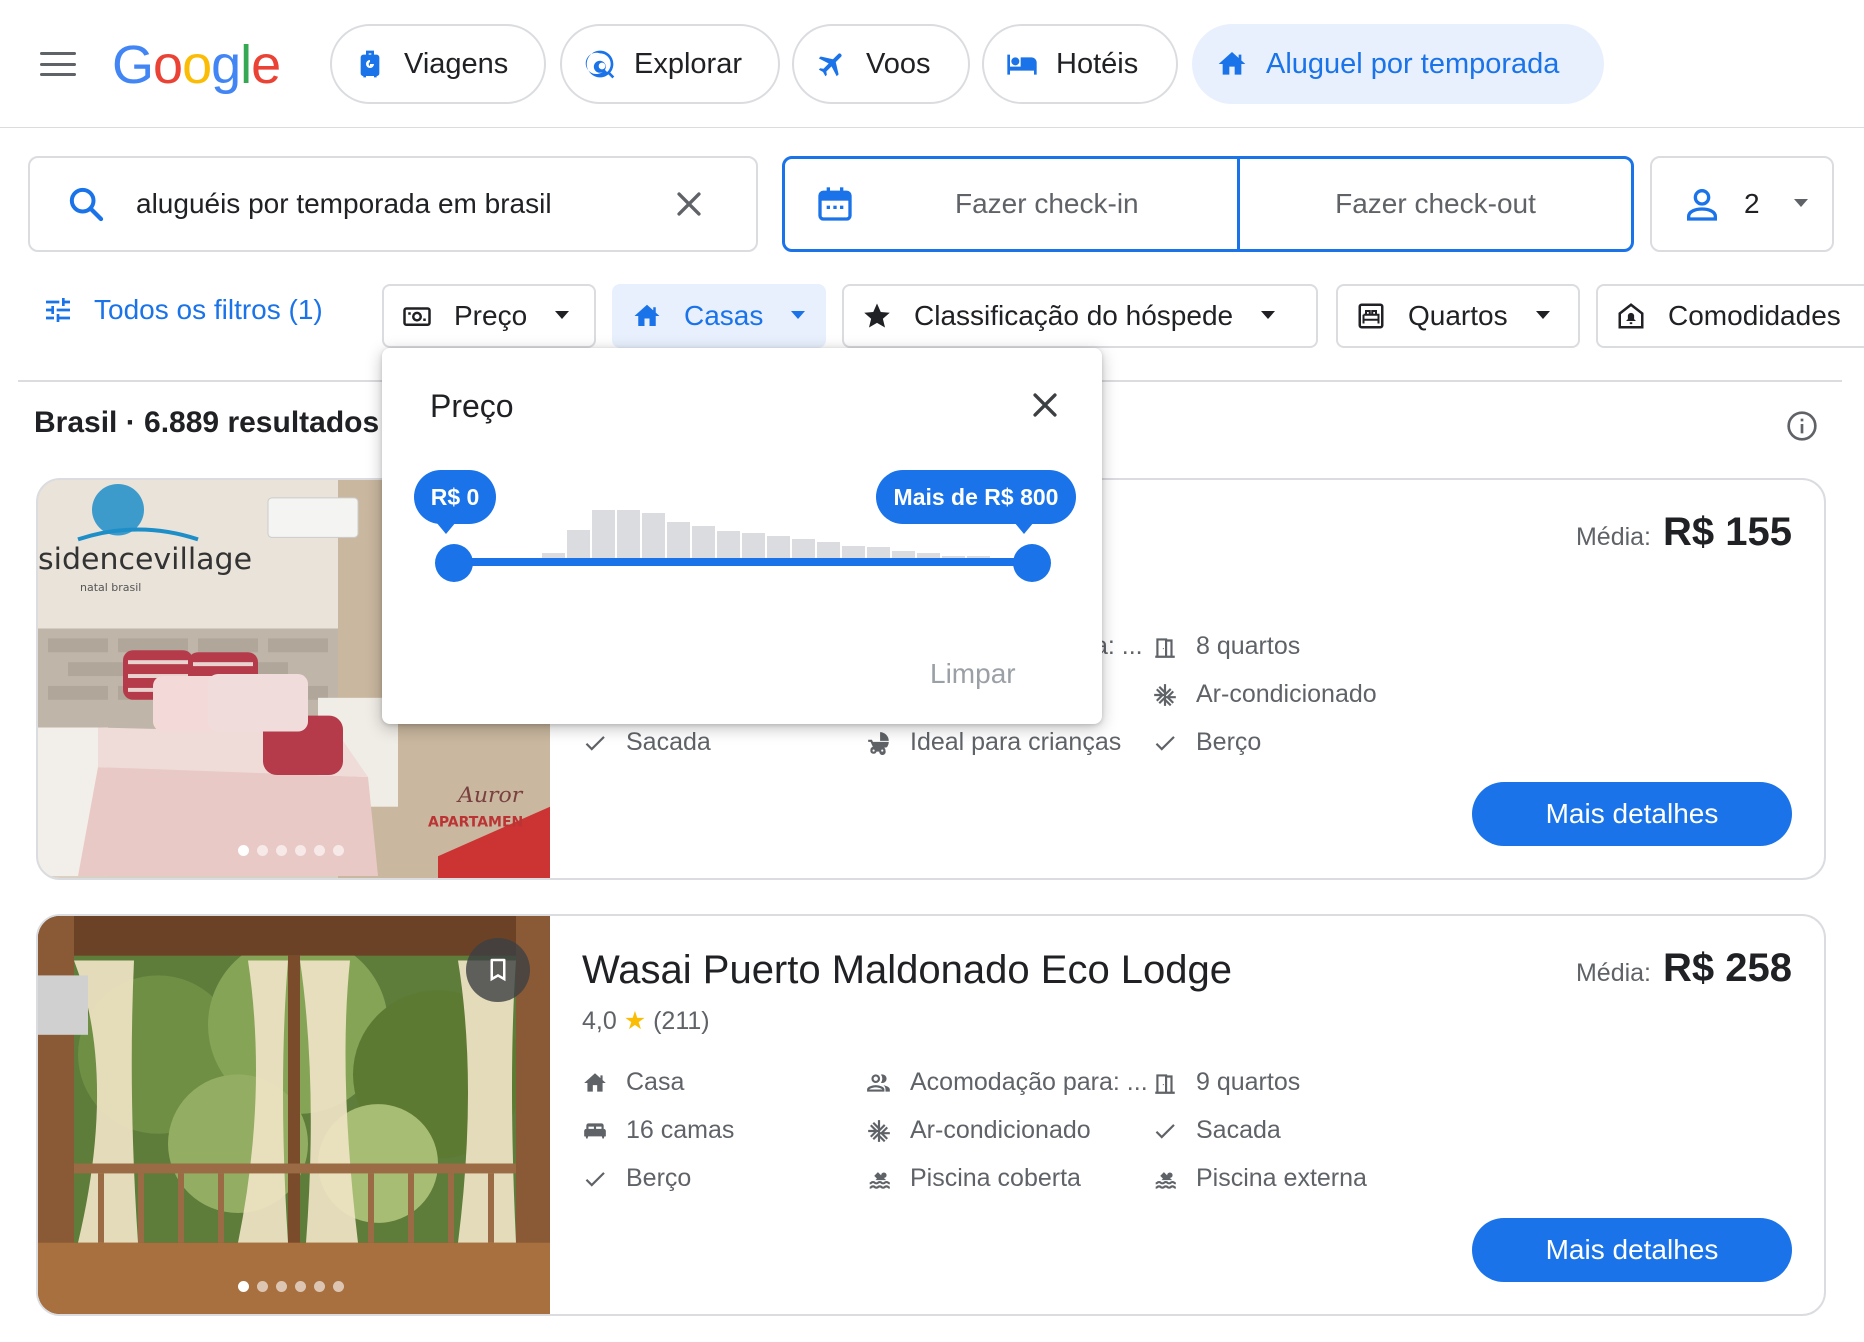  Describe the element at coordinates (196, 65) in the screenshot. I see `google-logo: Google` at that location.